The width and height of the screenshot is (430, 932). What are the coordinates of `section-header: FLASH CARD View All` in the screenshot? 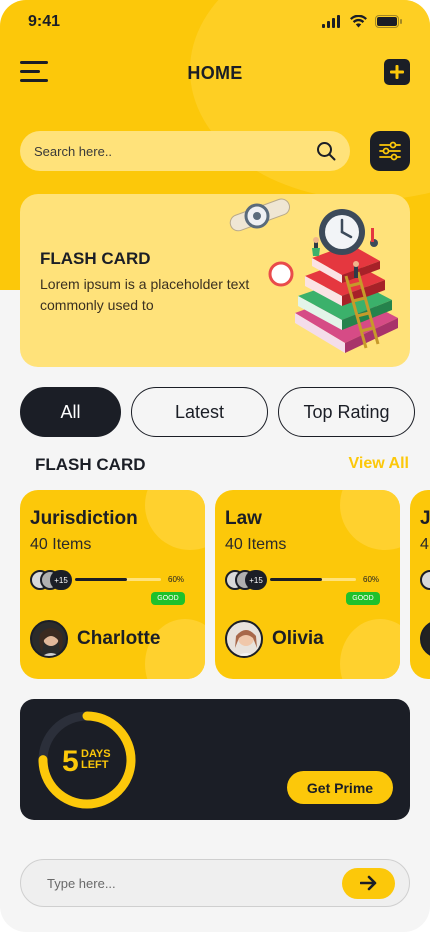 It's located at (222, 465).